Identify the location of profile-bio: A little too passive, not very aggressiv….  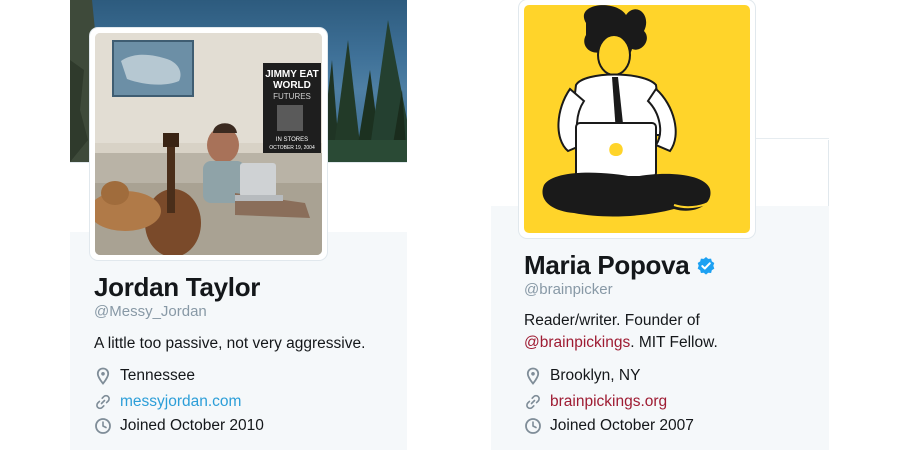
(230, 343).